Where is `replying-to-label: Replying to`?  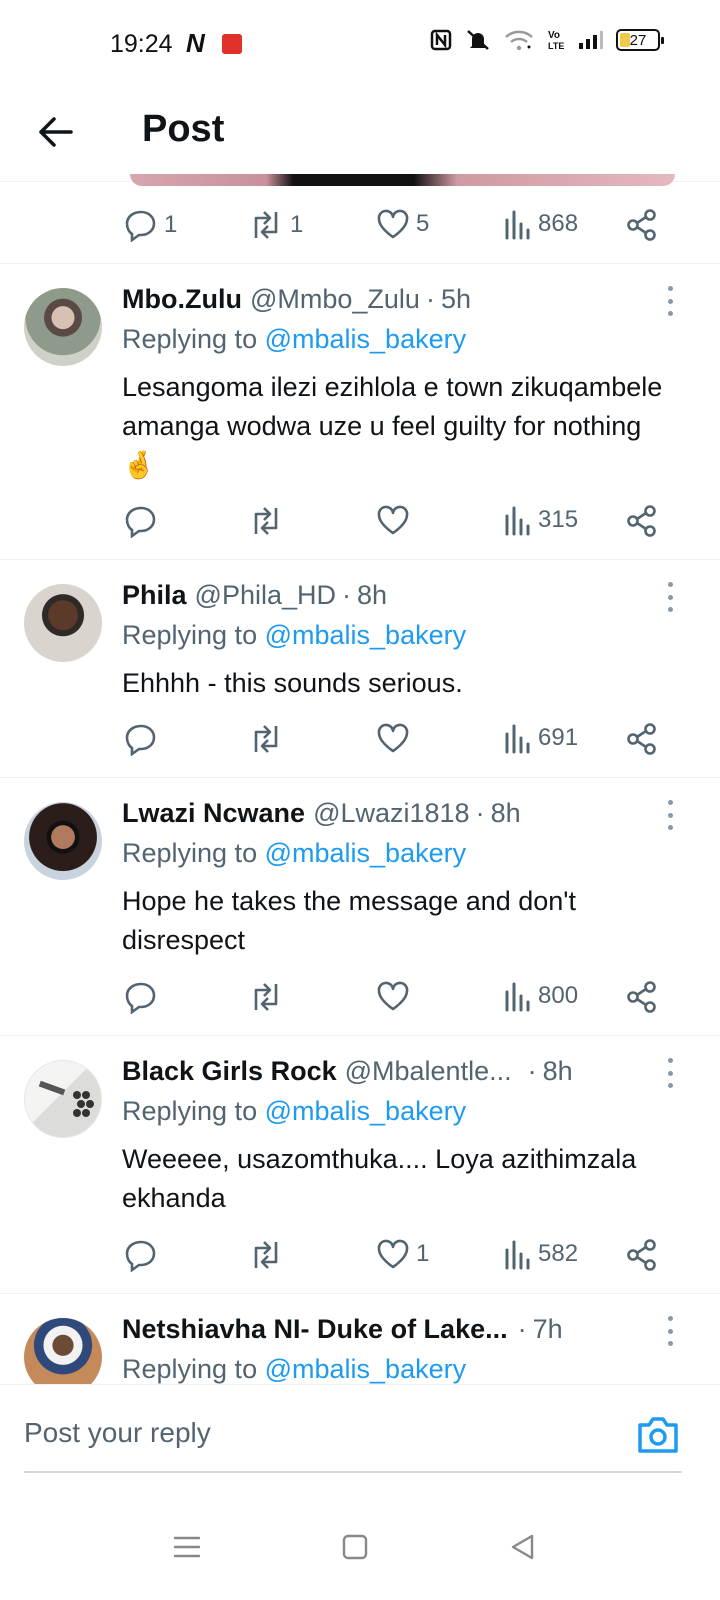 replying-to-label: Replying to is located at coordinates (190, 635).